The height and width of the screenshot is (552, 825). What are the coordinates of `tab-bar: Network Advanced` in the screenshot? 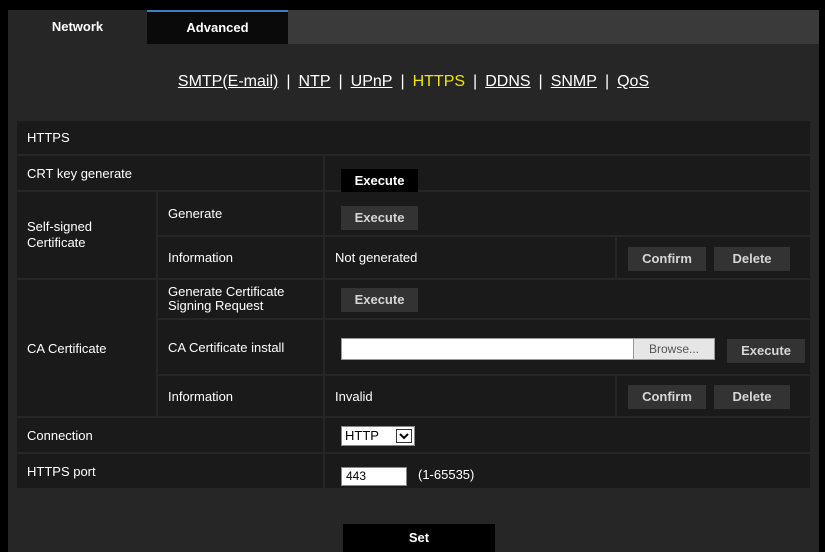 It's located at (413, 27).